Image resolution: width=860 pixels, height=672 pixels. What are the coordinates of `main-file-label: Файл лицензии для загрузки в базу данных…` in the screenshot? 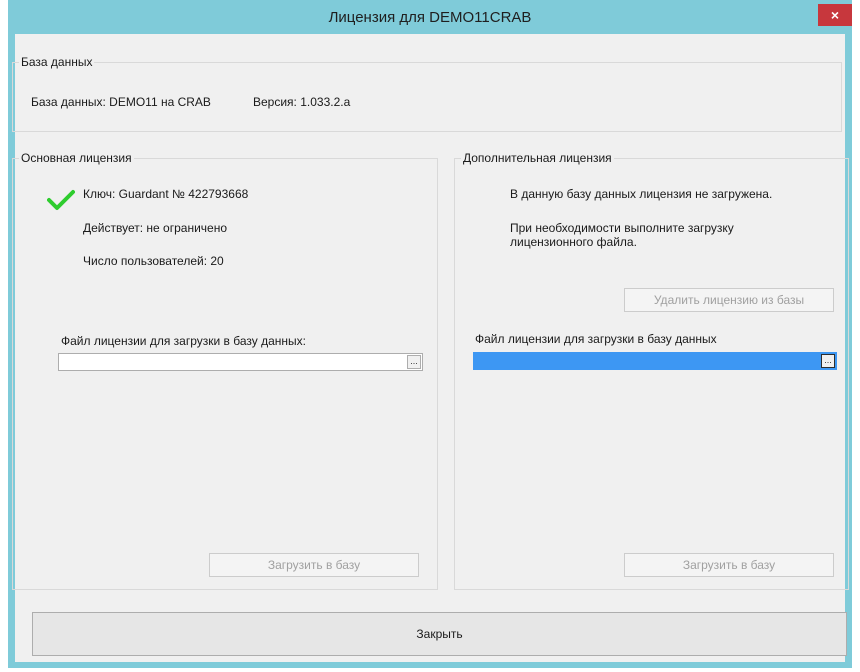 It's located at (183, 341).